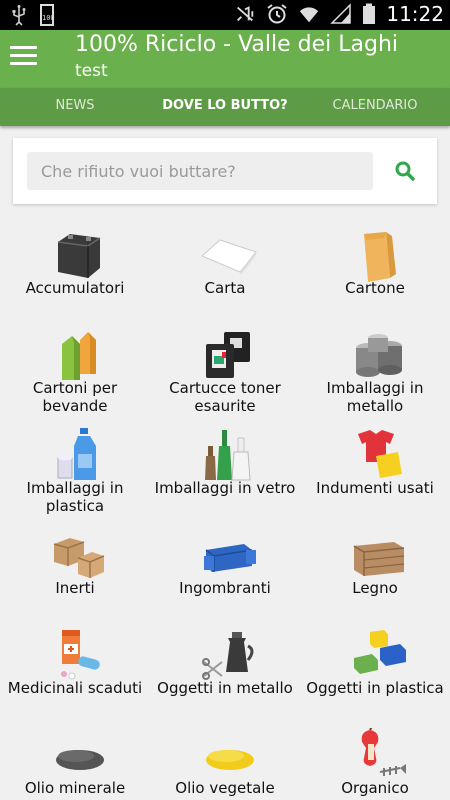 Image resolution: width=450 pixels, height=800 pixels. I want to click on ink-cartridges-icon, so click(228, 355).